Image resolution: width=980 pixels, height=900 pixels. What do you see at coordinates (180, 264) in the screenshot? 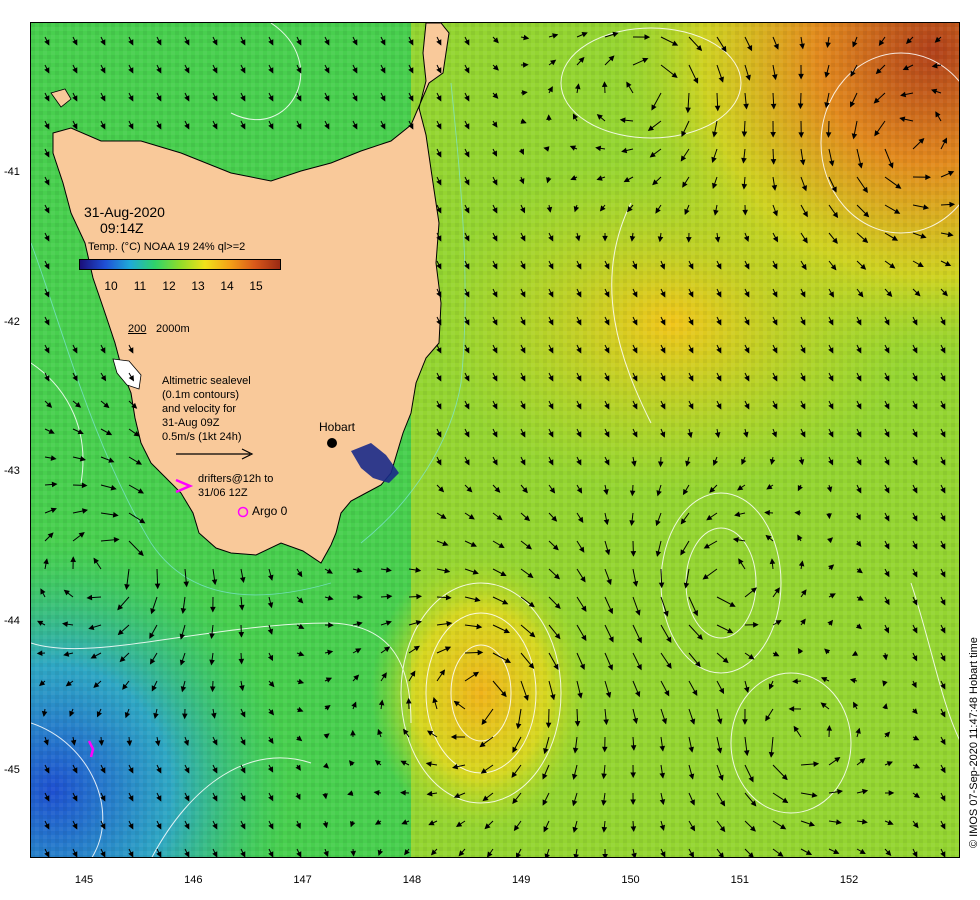
I see `temperature-colorbar` at bounding box center [180, 264].